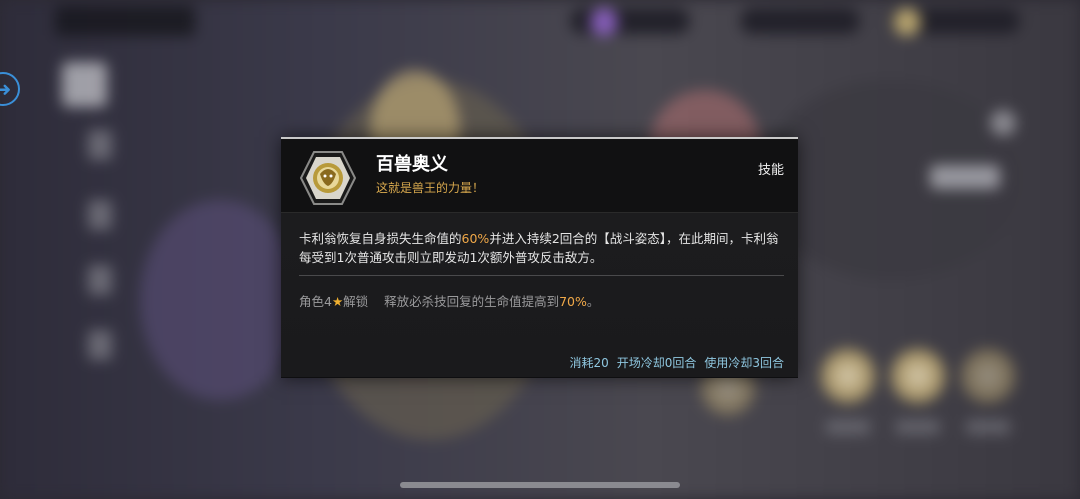 This screenshot has height=499, width=1080. I want to click on star-upgrade-line: 角色4★解锁 释放必杀技回复的生命值提高到70%。, so click(449, 300).